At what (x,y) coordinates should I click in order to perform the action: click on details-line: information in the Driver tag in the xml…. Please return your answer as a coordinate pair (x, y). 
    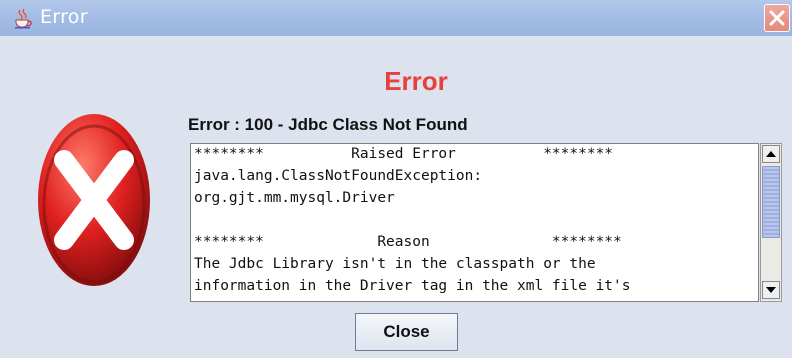
    Looking at the image, I should click on (412, 286).